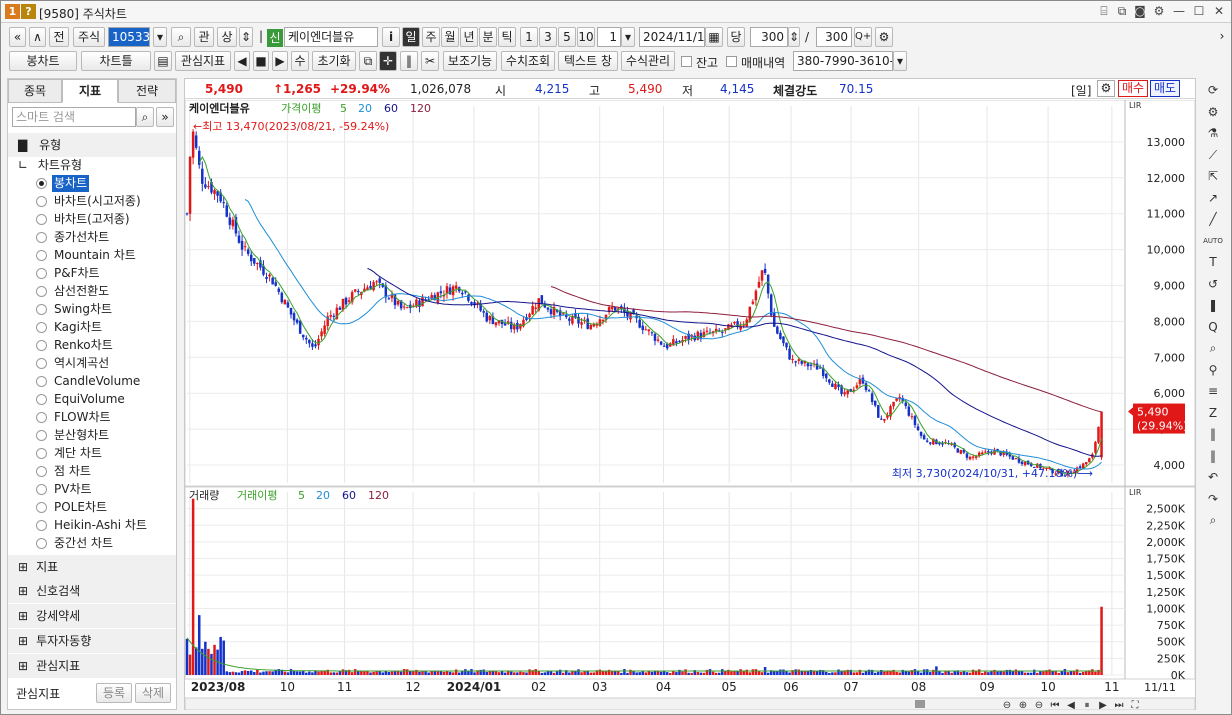 The image size is (1232, 715). I want to click on period-day-button: 일, so click(411, 37).